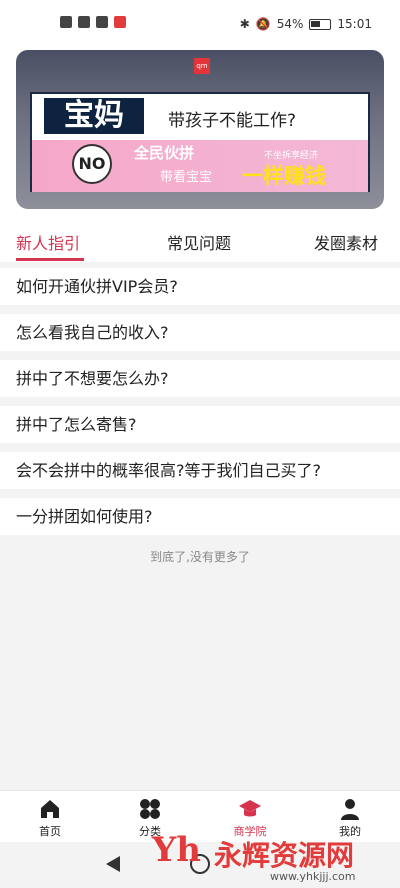  What do you see at coordinates (202, 66) in the screenshot?
I see `brand-logo: qm` at bounding box center [202, 66].